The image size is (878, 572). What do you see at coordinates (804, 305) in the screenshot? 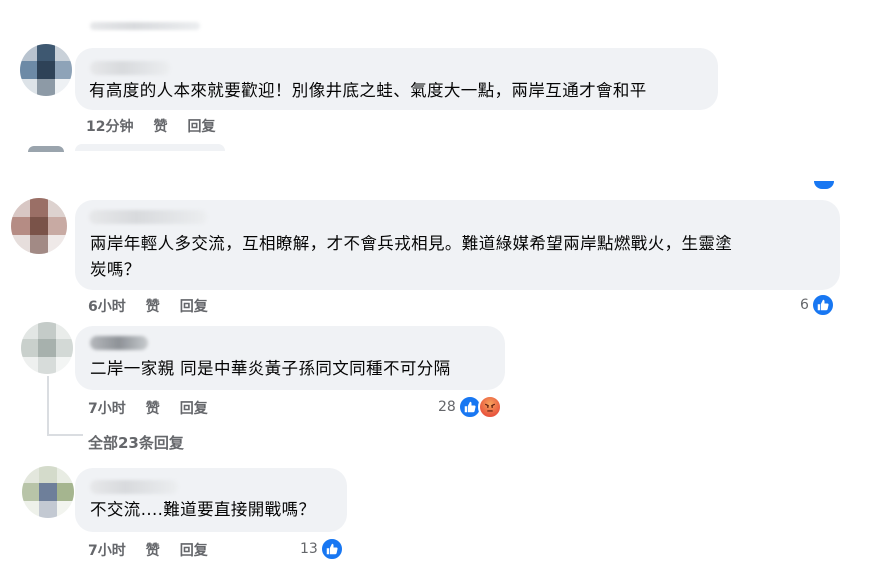
I see `reaction-count: 6` at bounding box center [804, 305].